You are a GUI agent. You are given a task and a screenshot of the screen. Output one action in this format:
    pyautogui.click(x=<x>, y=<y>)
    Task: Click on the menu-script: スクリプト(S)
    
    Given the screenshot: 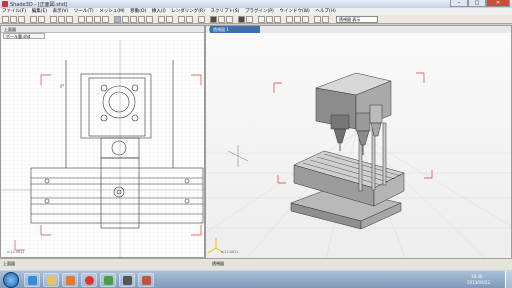 What is the action you would take?
    pyautogui.click(x=225, y=11)
    